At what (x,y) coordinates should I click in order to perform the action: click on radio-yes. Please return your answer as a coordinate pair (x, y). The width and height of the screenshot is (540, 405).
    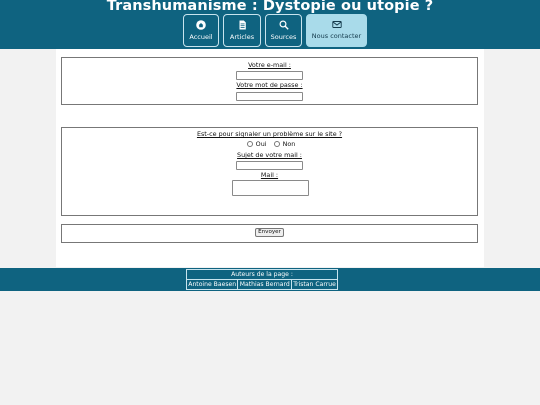
    Looking at the image, I should click on (249, 144).